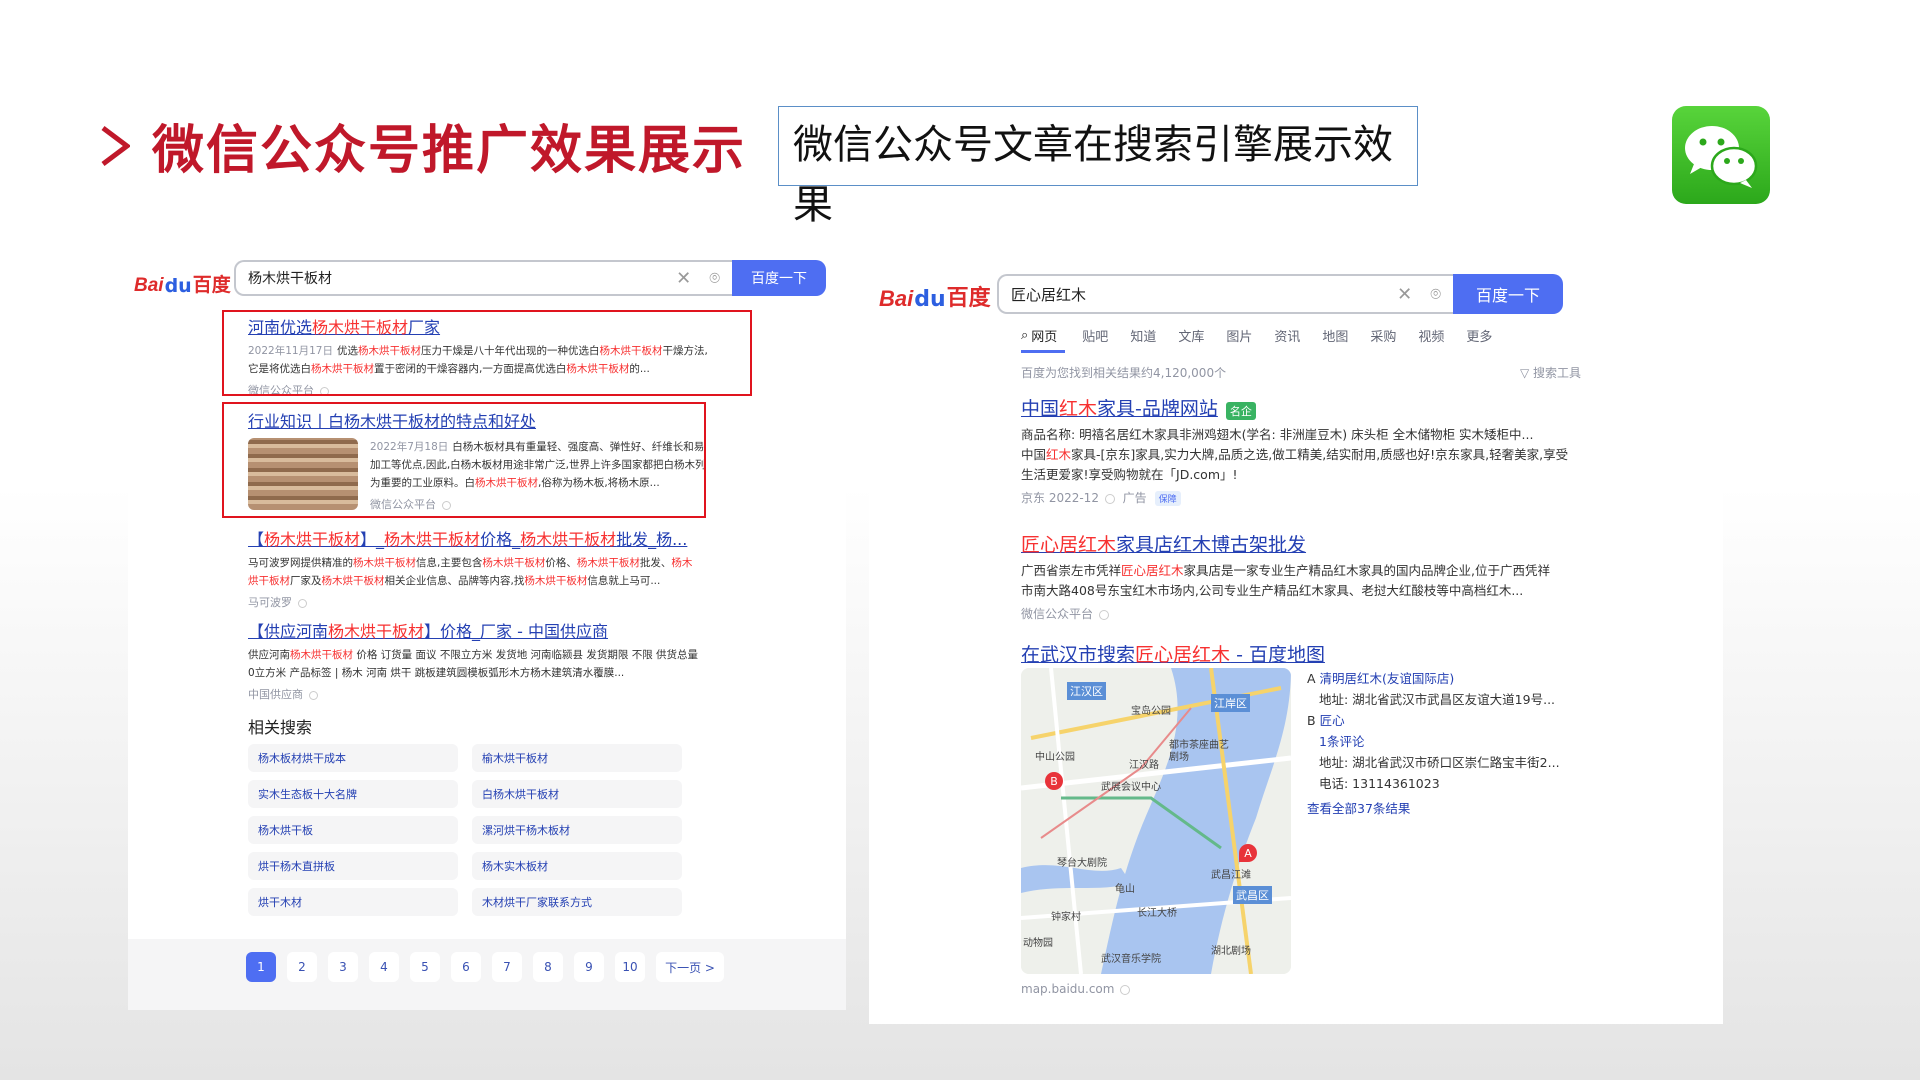  I want to click on map-label: 琴台大剧院, so click(1082, 863).